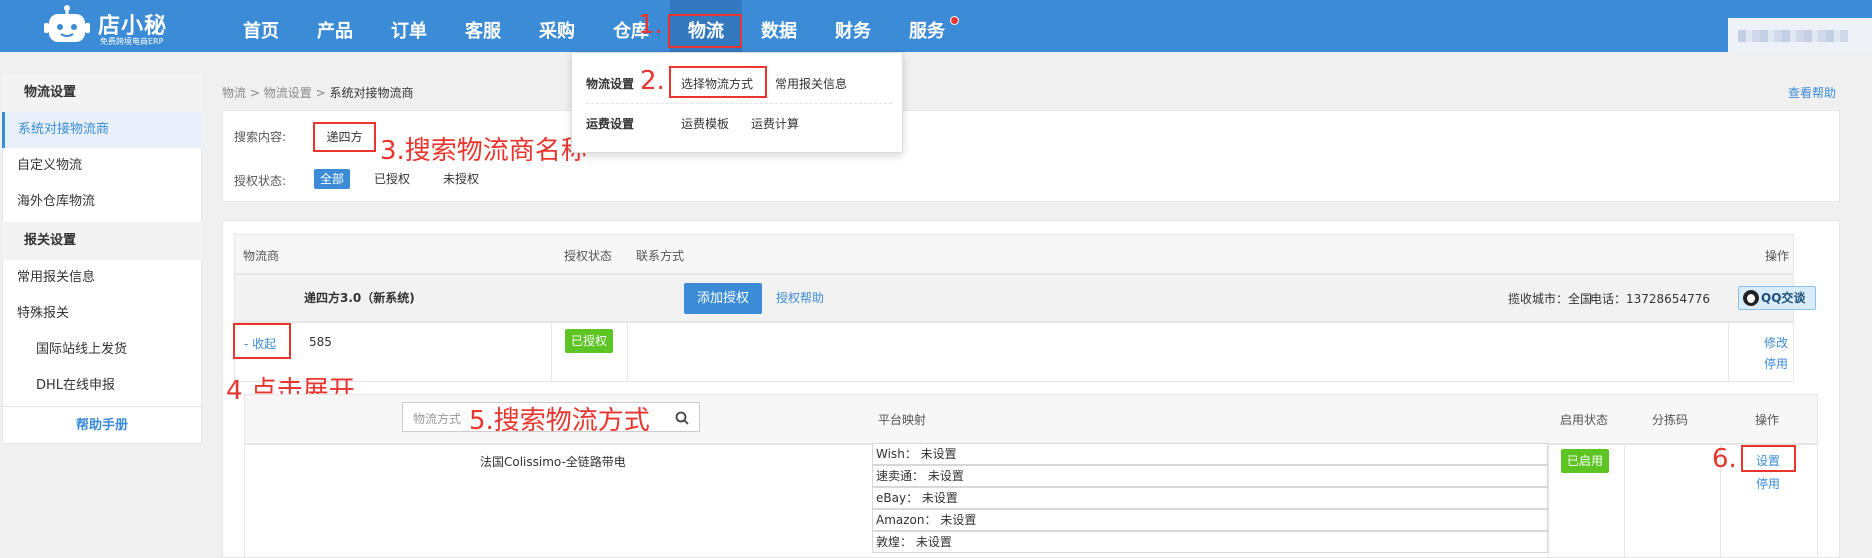 The image size is (1872, 558). What do you see at coordinates (1751, 298) in the screenshot?
I see `qq-penguin-icon` at bounding box center [1751, 298].